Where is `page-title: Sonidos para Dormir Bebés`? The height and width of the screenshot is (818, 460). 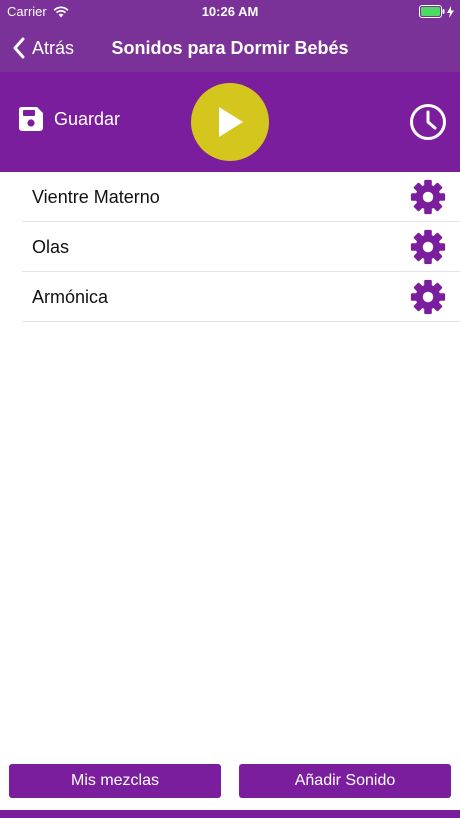
page-title: Sonidos para Dormir Bebés is located at coordinates (230, 48).